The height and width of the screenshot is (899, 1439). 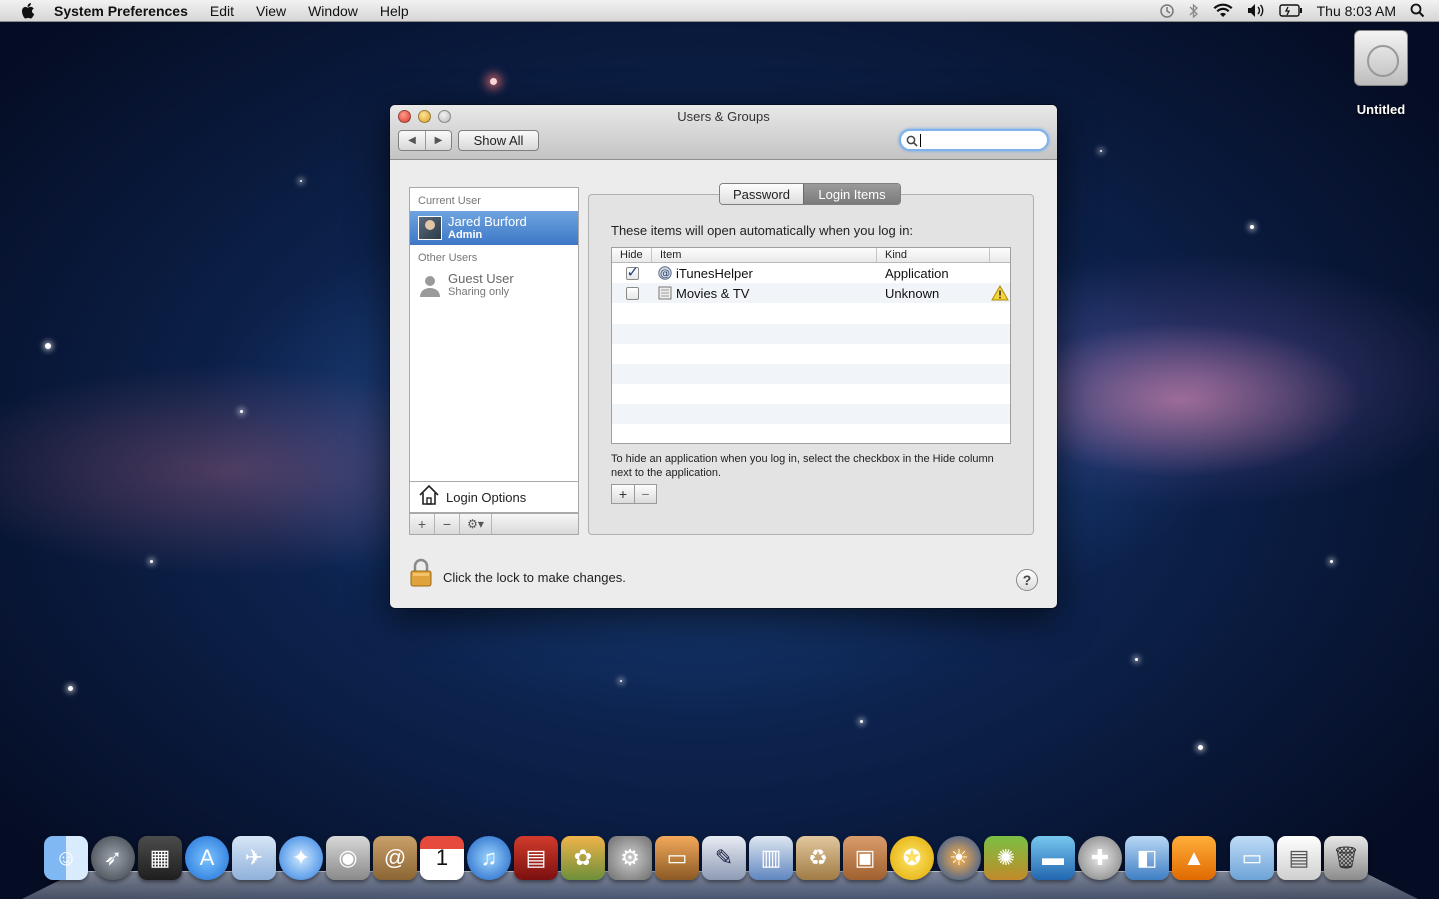 I want to click on column-header-item: Item, so click(x=764, y=255).